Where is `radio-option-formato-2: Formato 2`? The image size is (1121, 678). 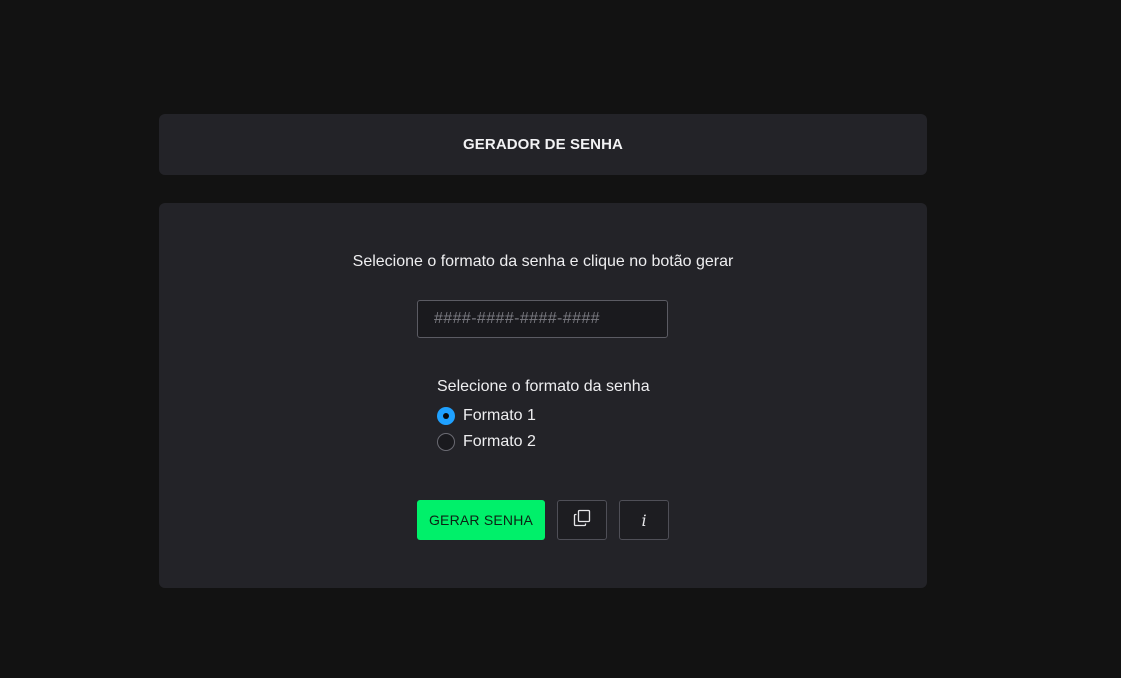
radio-option-formato-2: Formato 2 is located at coordinates (486, 442).